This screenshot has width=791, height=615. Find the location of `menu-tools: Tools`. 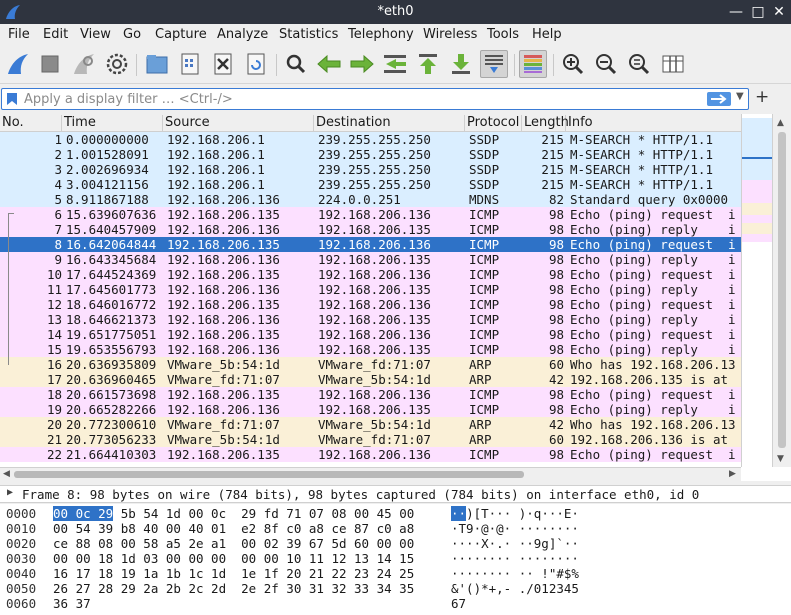

menu-tools: Tools is located at coordinates (503, 34).